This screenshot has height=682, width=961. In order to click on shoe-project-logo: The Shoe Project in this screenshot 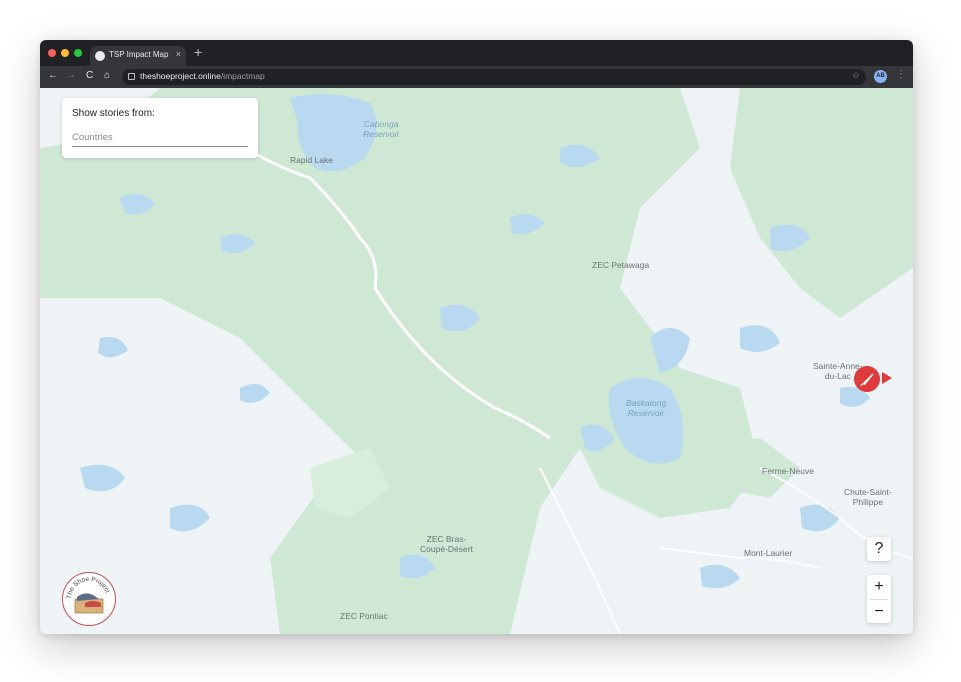, I will do `click(89, 599)`.